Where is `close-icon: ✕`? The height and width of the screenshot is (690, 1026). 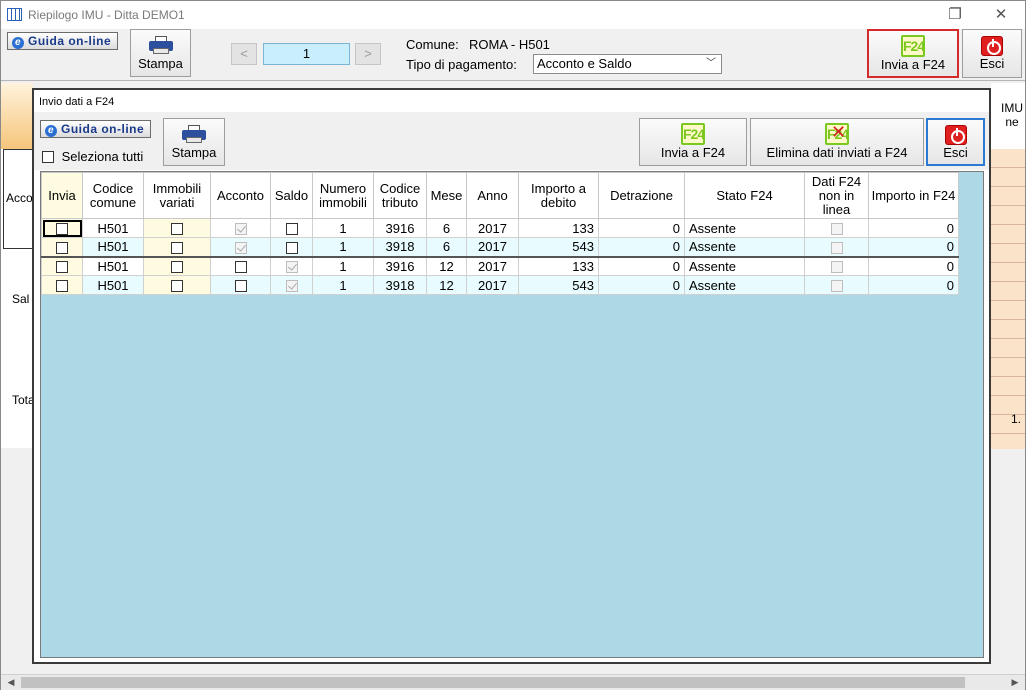 close-icon: ✕ is located at coordinates (1001, 15).